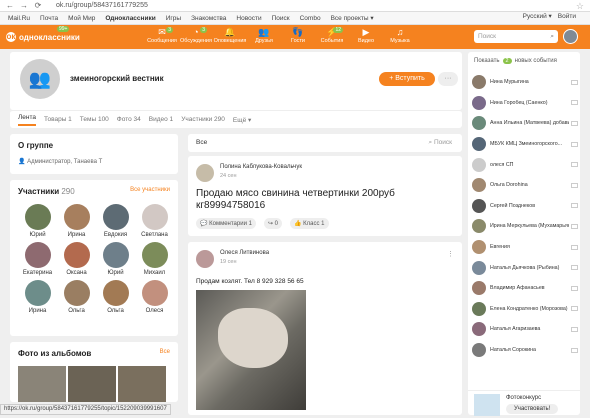  What do you see at coordinates (203, 119) in the screenshot?
I see `tab-members: Участники 290` at bounding box center [203, 119].